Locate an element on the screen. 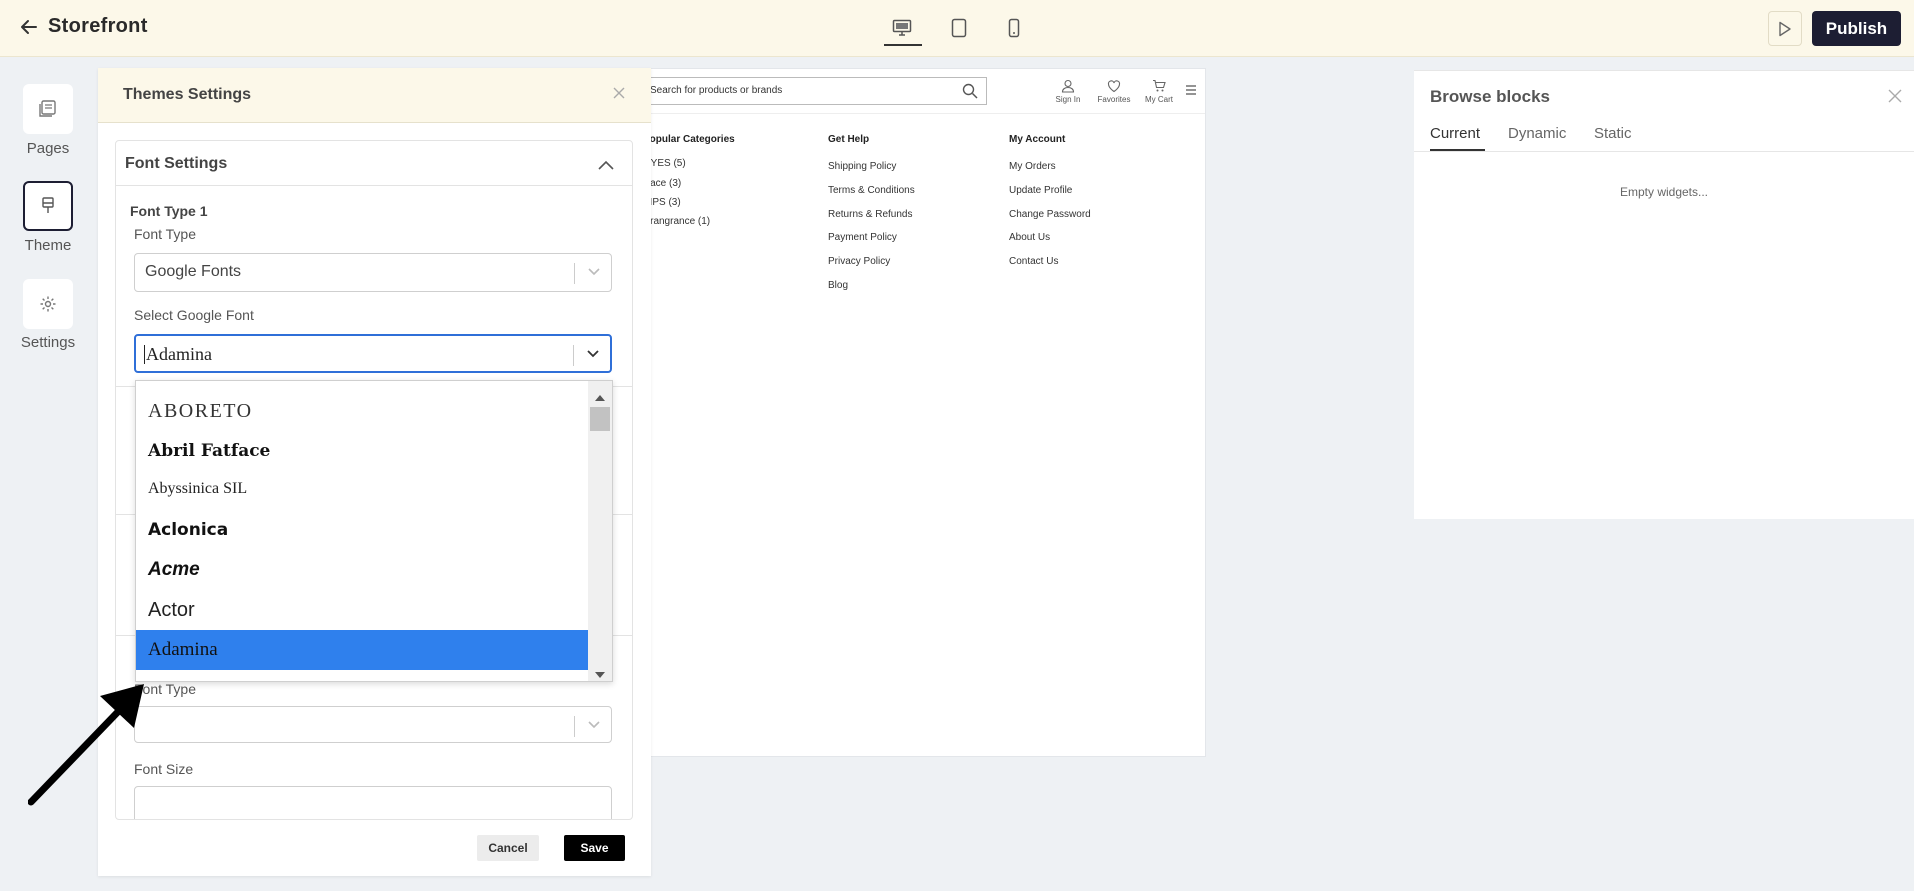 The image size is (1914, 891). select-value: Google Fonts is located at coordinates (193, 271).